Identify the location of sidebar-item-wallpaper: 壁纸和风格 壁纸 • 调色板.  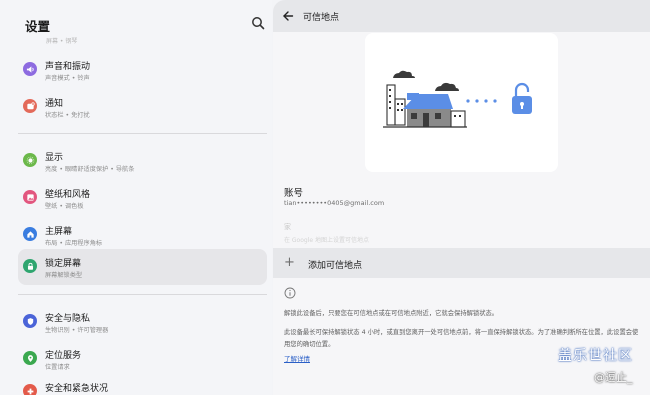
(142, 198).